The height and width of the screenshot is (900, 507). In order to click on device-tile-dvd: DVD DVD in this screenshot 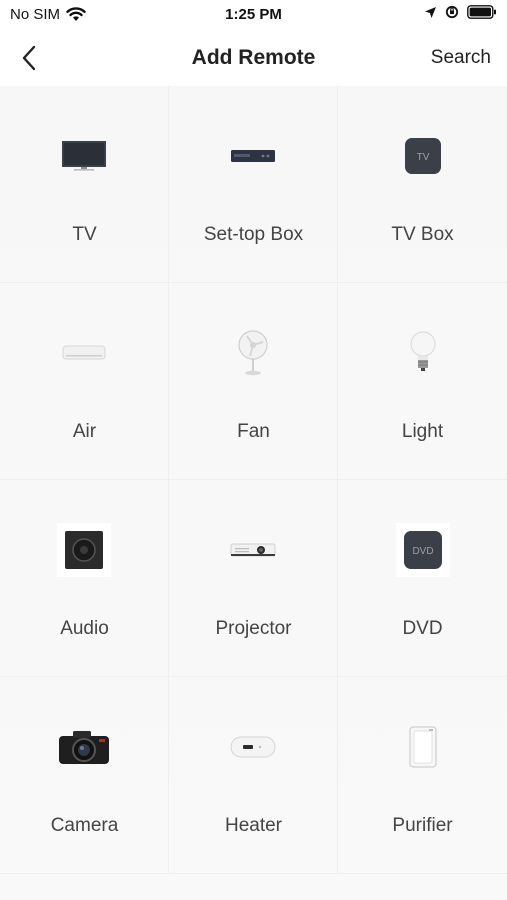, I will do `click(422, 578)`.